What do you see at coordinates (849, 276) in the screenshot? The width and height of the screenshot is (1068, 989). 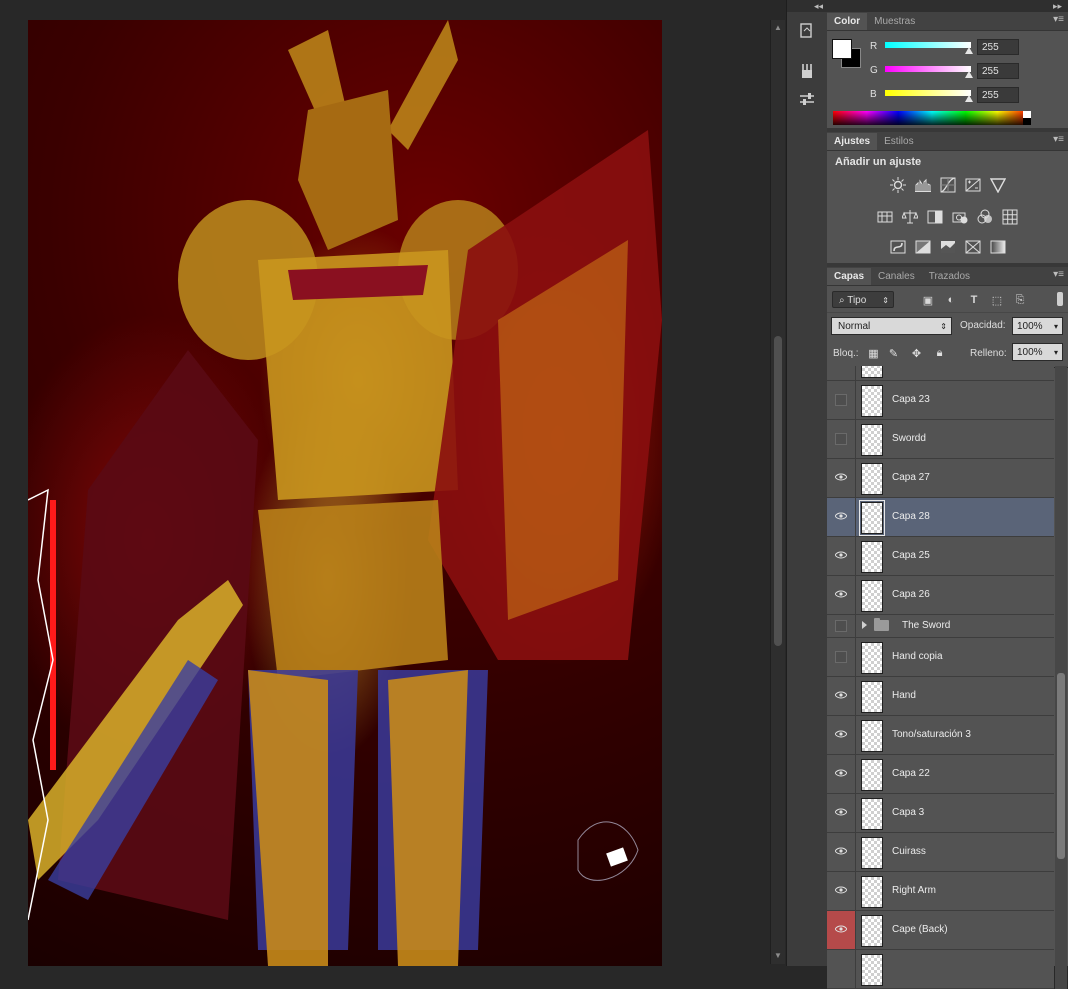 I see `tab-layers: Capas` at bounding box center [849, 276].